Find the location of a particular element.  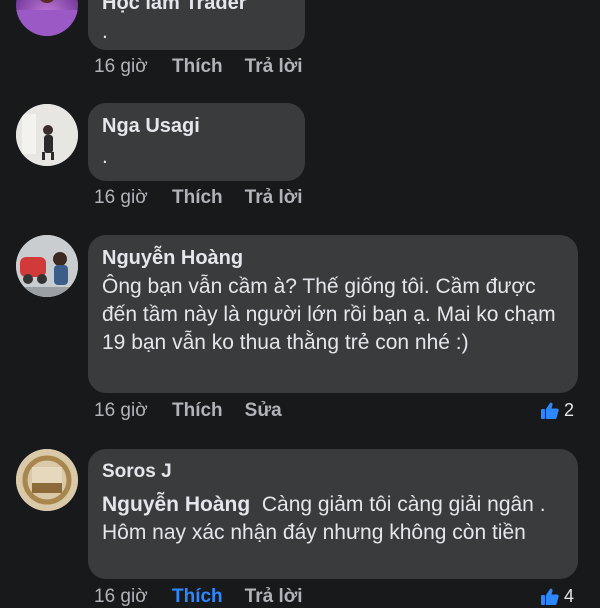

comment-actions: 16 giờ Thích Sửa is located at coordinates (199, 411).